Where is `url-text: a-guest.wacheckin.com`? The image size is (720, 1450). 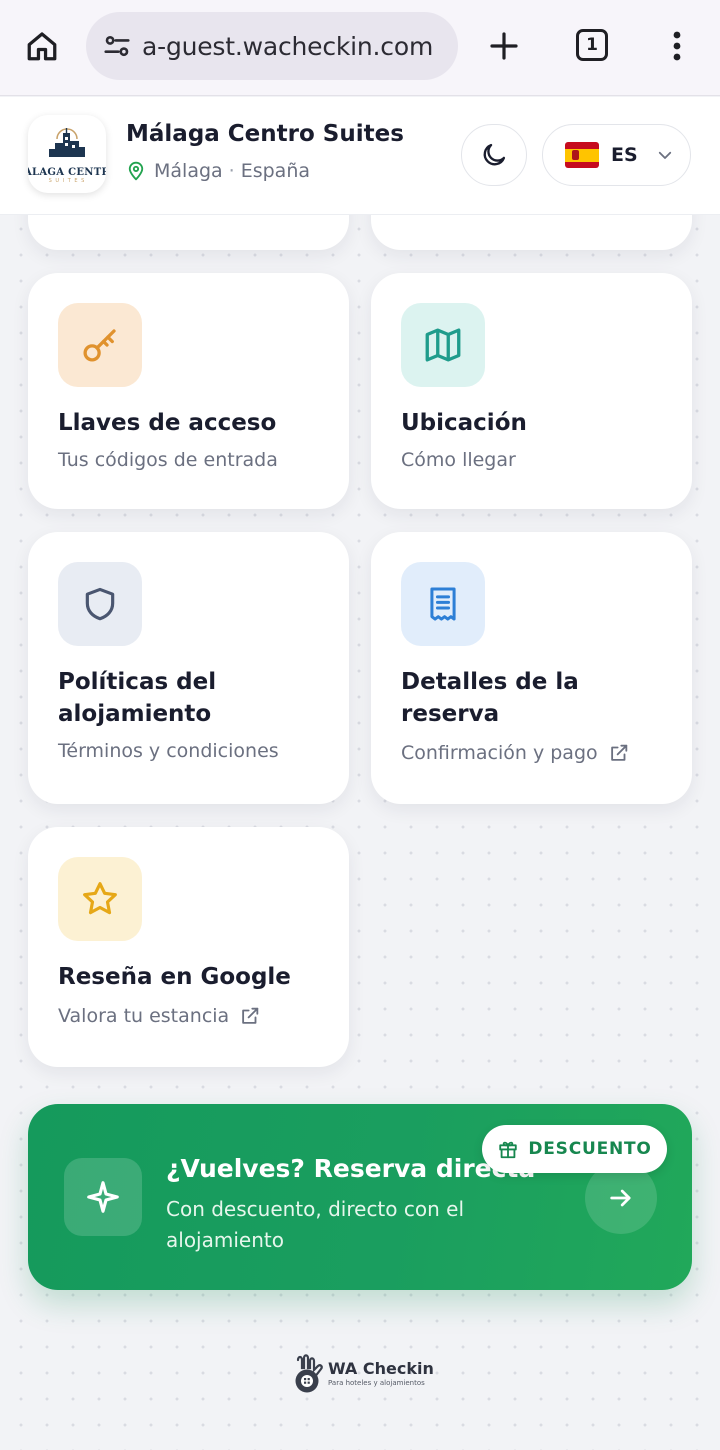 url-text: a-guest.wacheckin.com is located at coordinates (288, 46).